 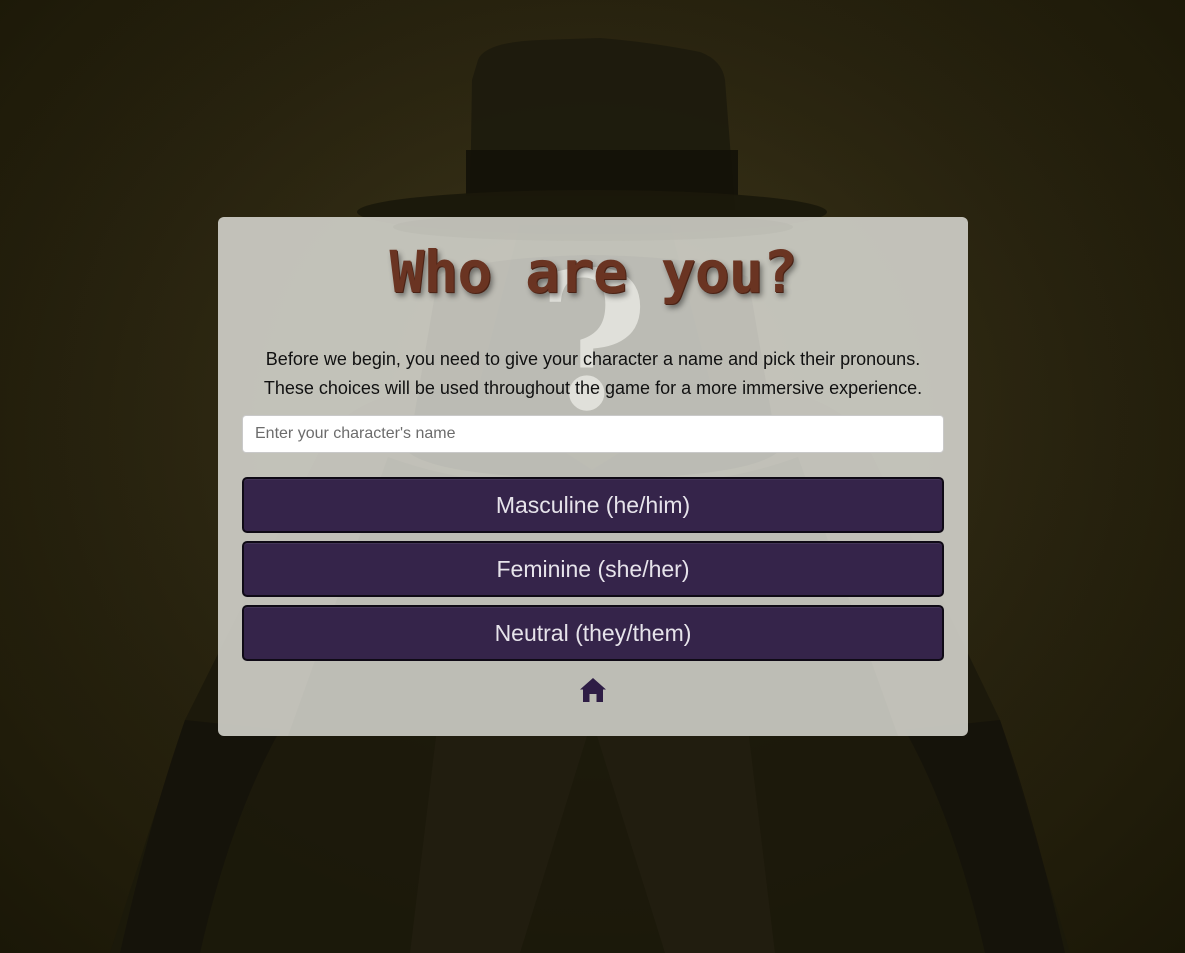 What do you see at coordinates (593, 633) in the screenshot?
I see `pronoun-neutral-button: Neutral (they/them)` at bounding box center [593, 633].